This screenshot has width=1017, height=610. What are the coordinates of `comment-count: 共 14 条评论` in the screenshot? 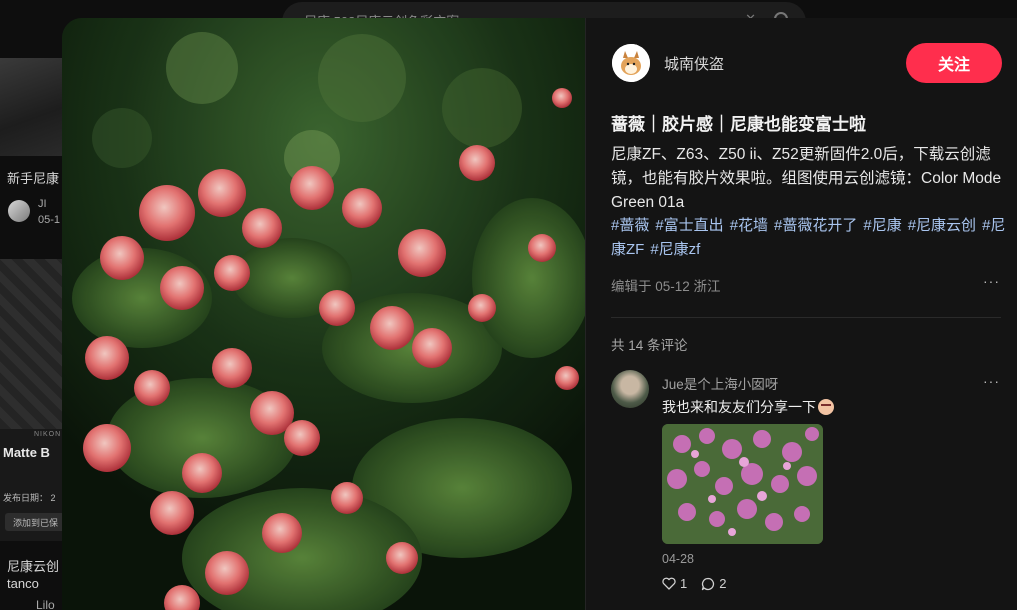 It's located at (649, 345).